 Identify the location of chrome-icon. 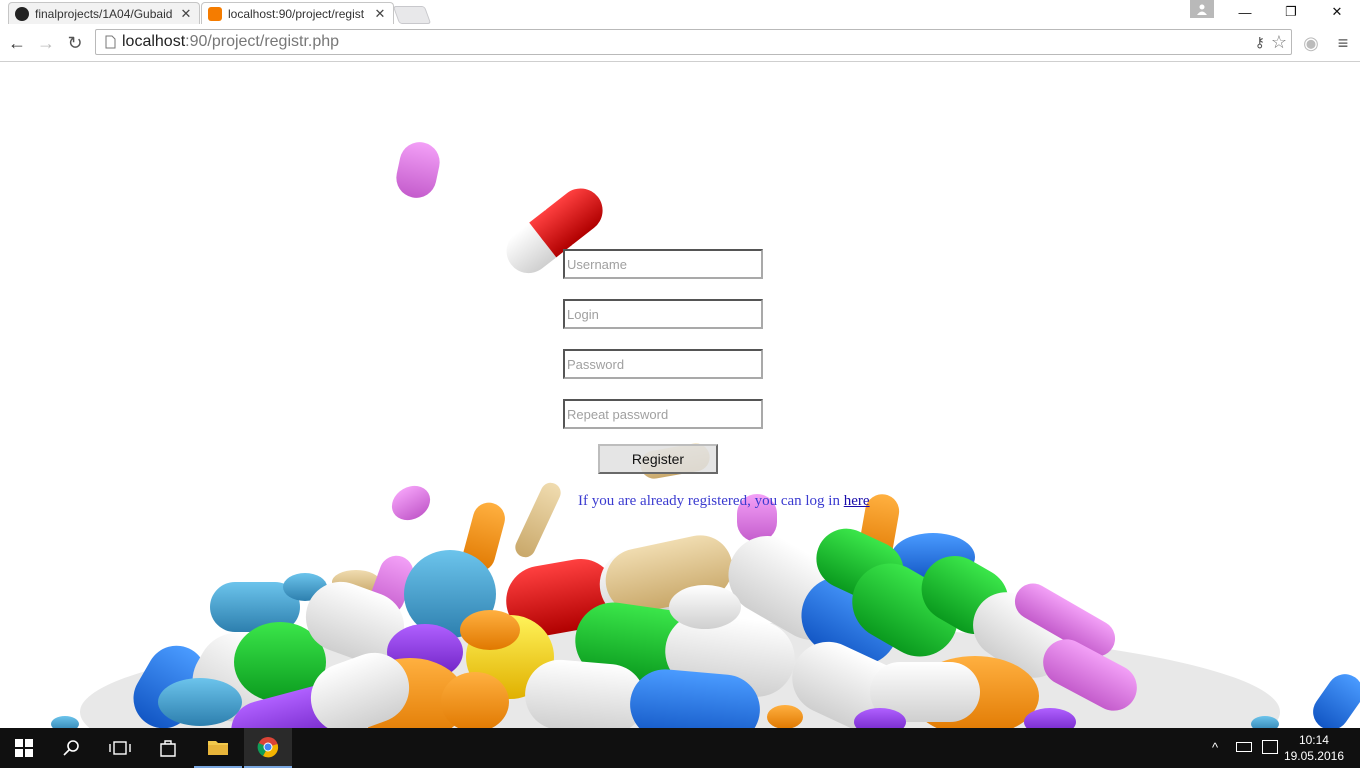
(268, 748).